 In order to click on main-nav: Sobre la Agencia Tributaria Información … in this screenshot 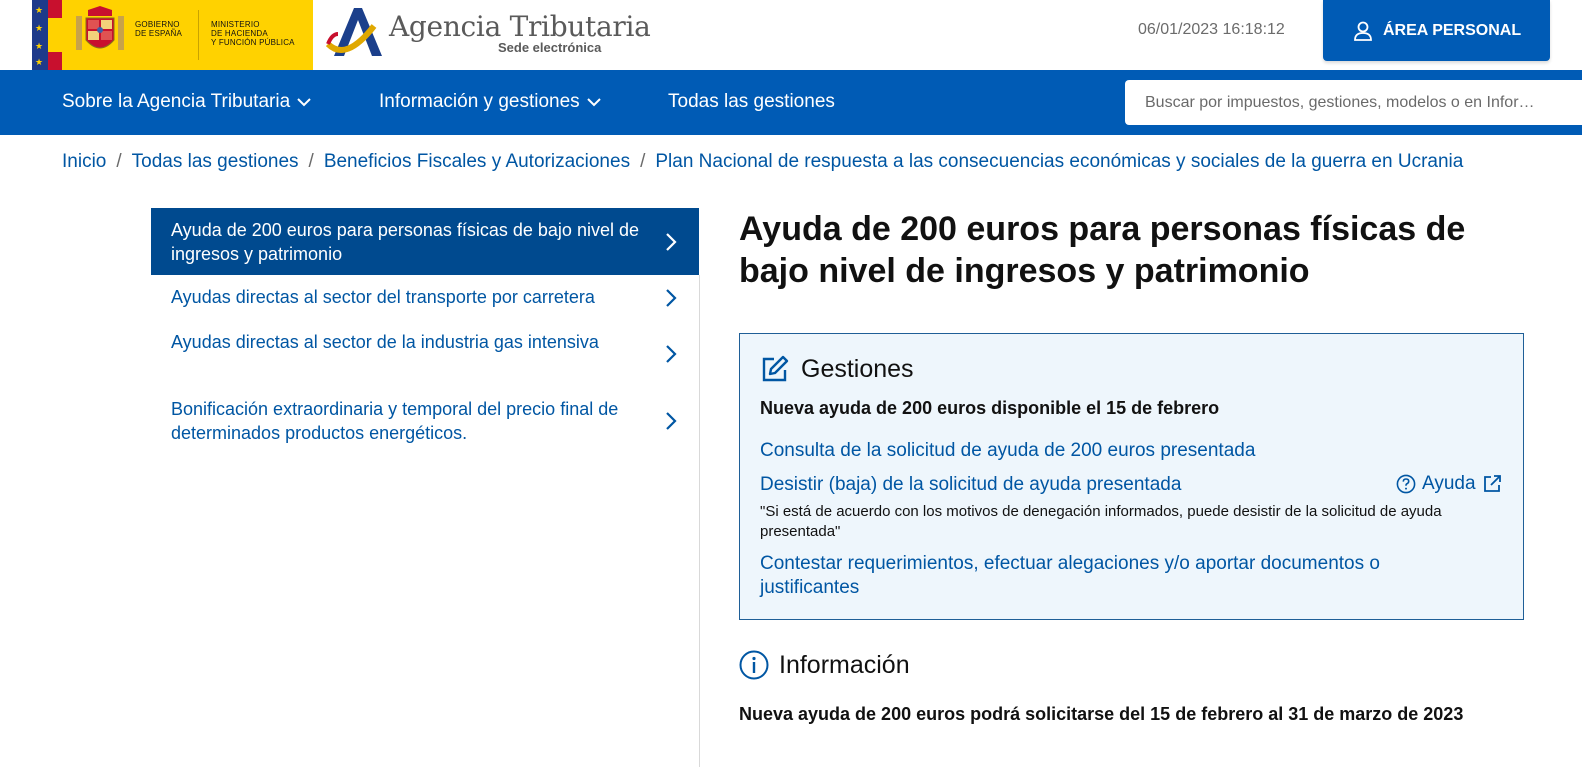, I will do `click(791, 102)`.